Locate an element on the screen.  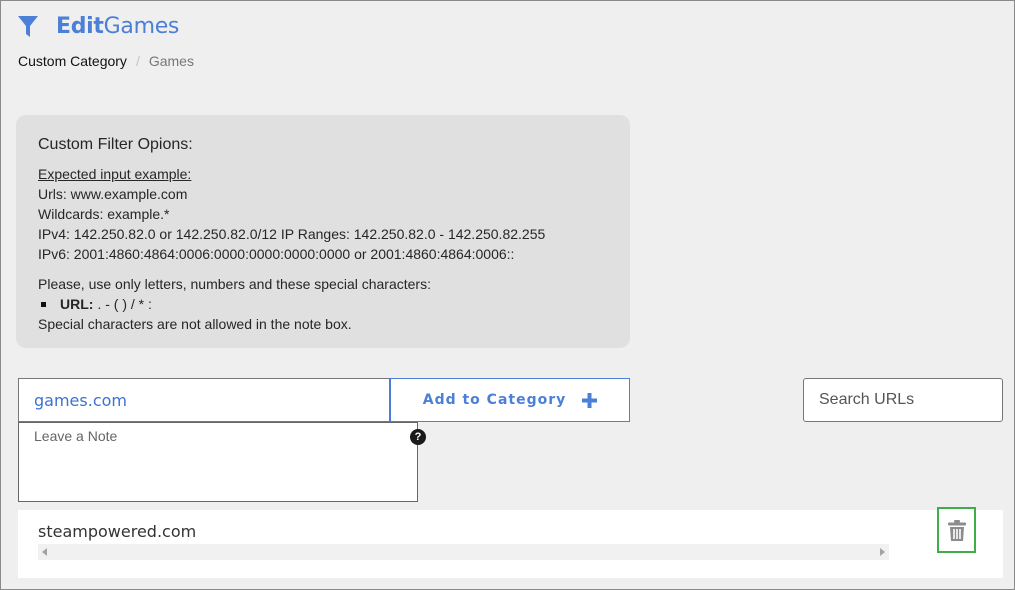
breadcrumb-current: Games is located at coordinates (171, 61).